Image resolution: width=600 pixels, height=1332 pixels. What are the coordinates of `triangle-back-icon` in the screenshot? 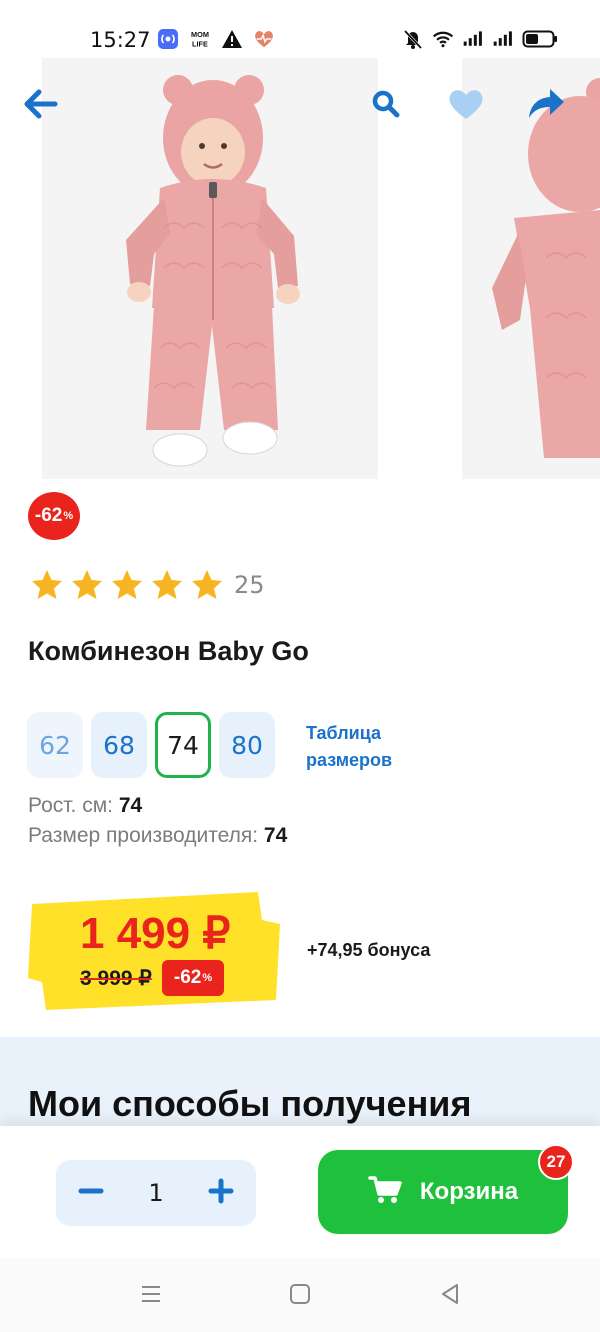 It's located at (450, 1296).